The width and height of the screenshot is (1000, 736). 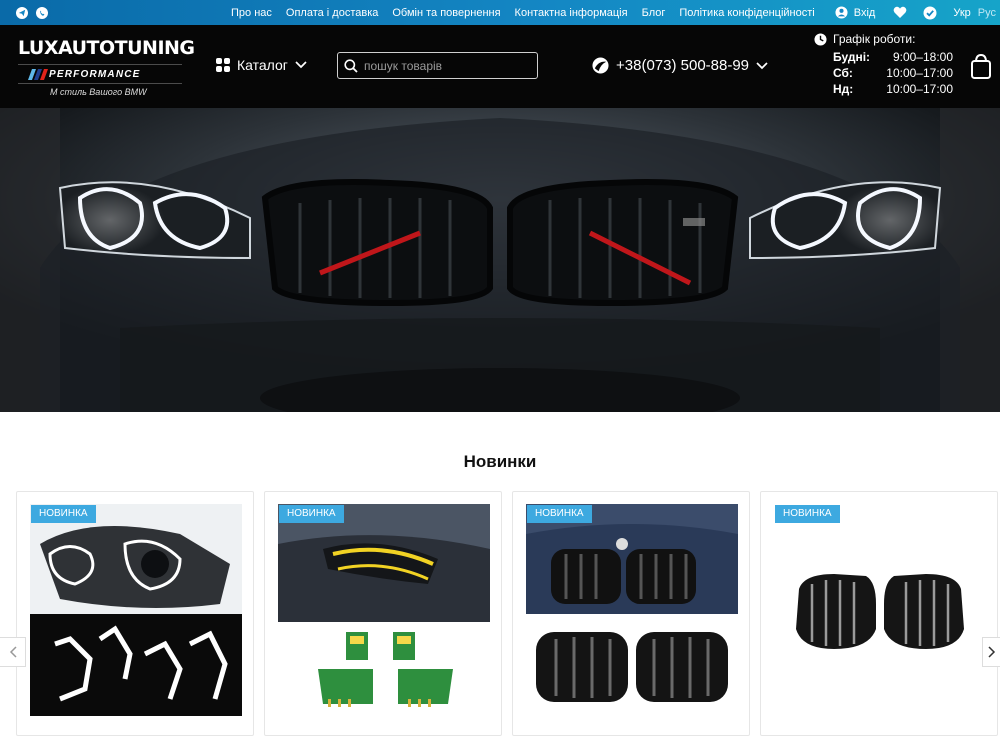 I want to click on search-input, so click(x=449, y=65).